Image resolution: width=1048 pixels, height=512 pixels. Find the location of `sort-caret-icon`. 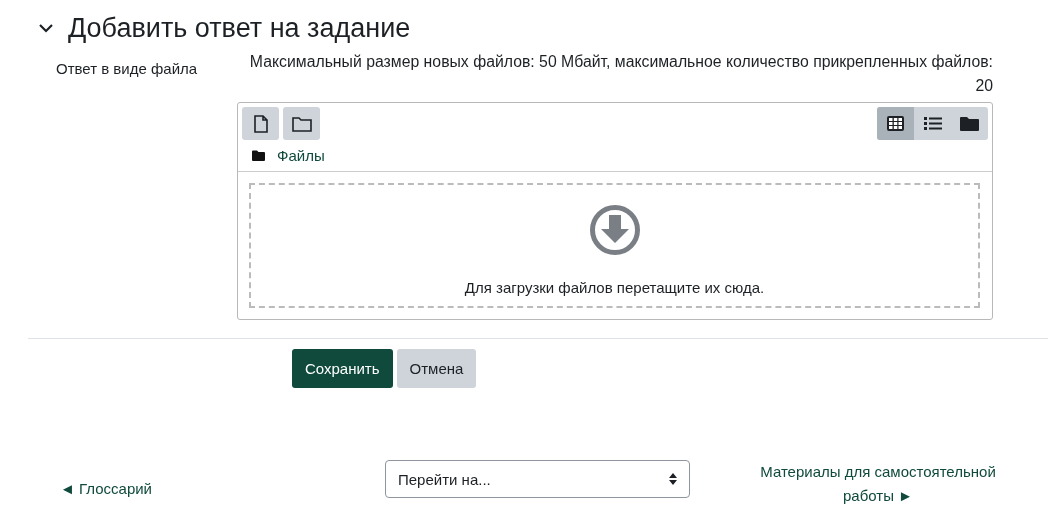

sort-caret-icon is located at coordinates (673, 479).